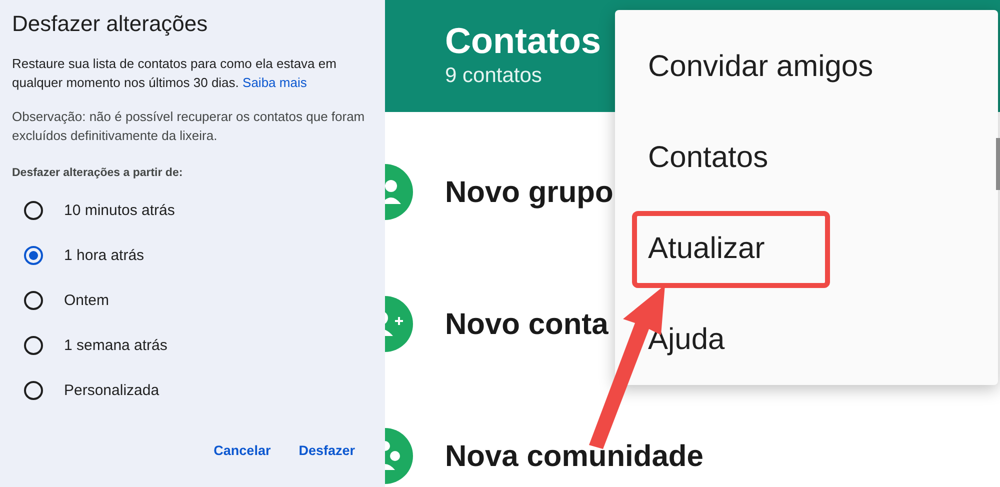 Image resolution: width=1000 pixels, height=487 pixels. Describe the element at coordinates (274, 82) in the screenshot. I see `learn-more-link: Saiba mais` at that location.